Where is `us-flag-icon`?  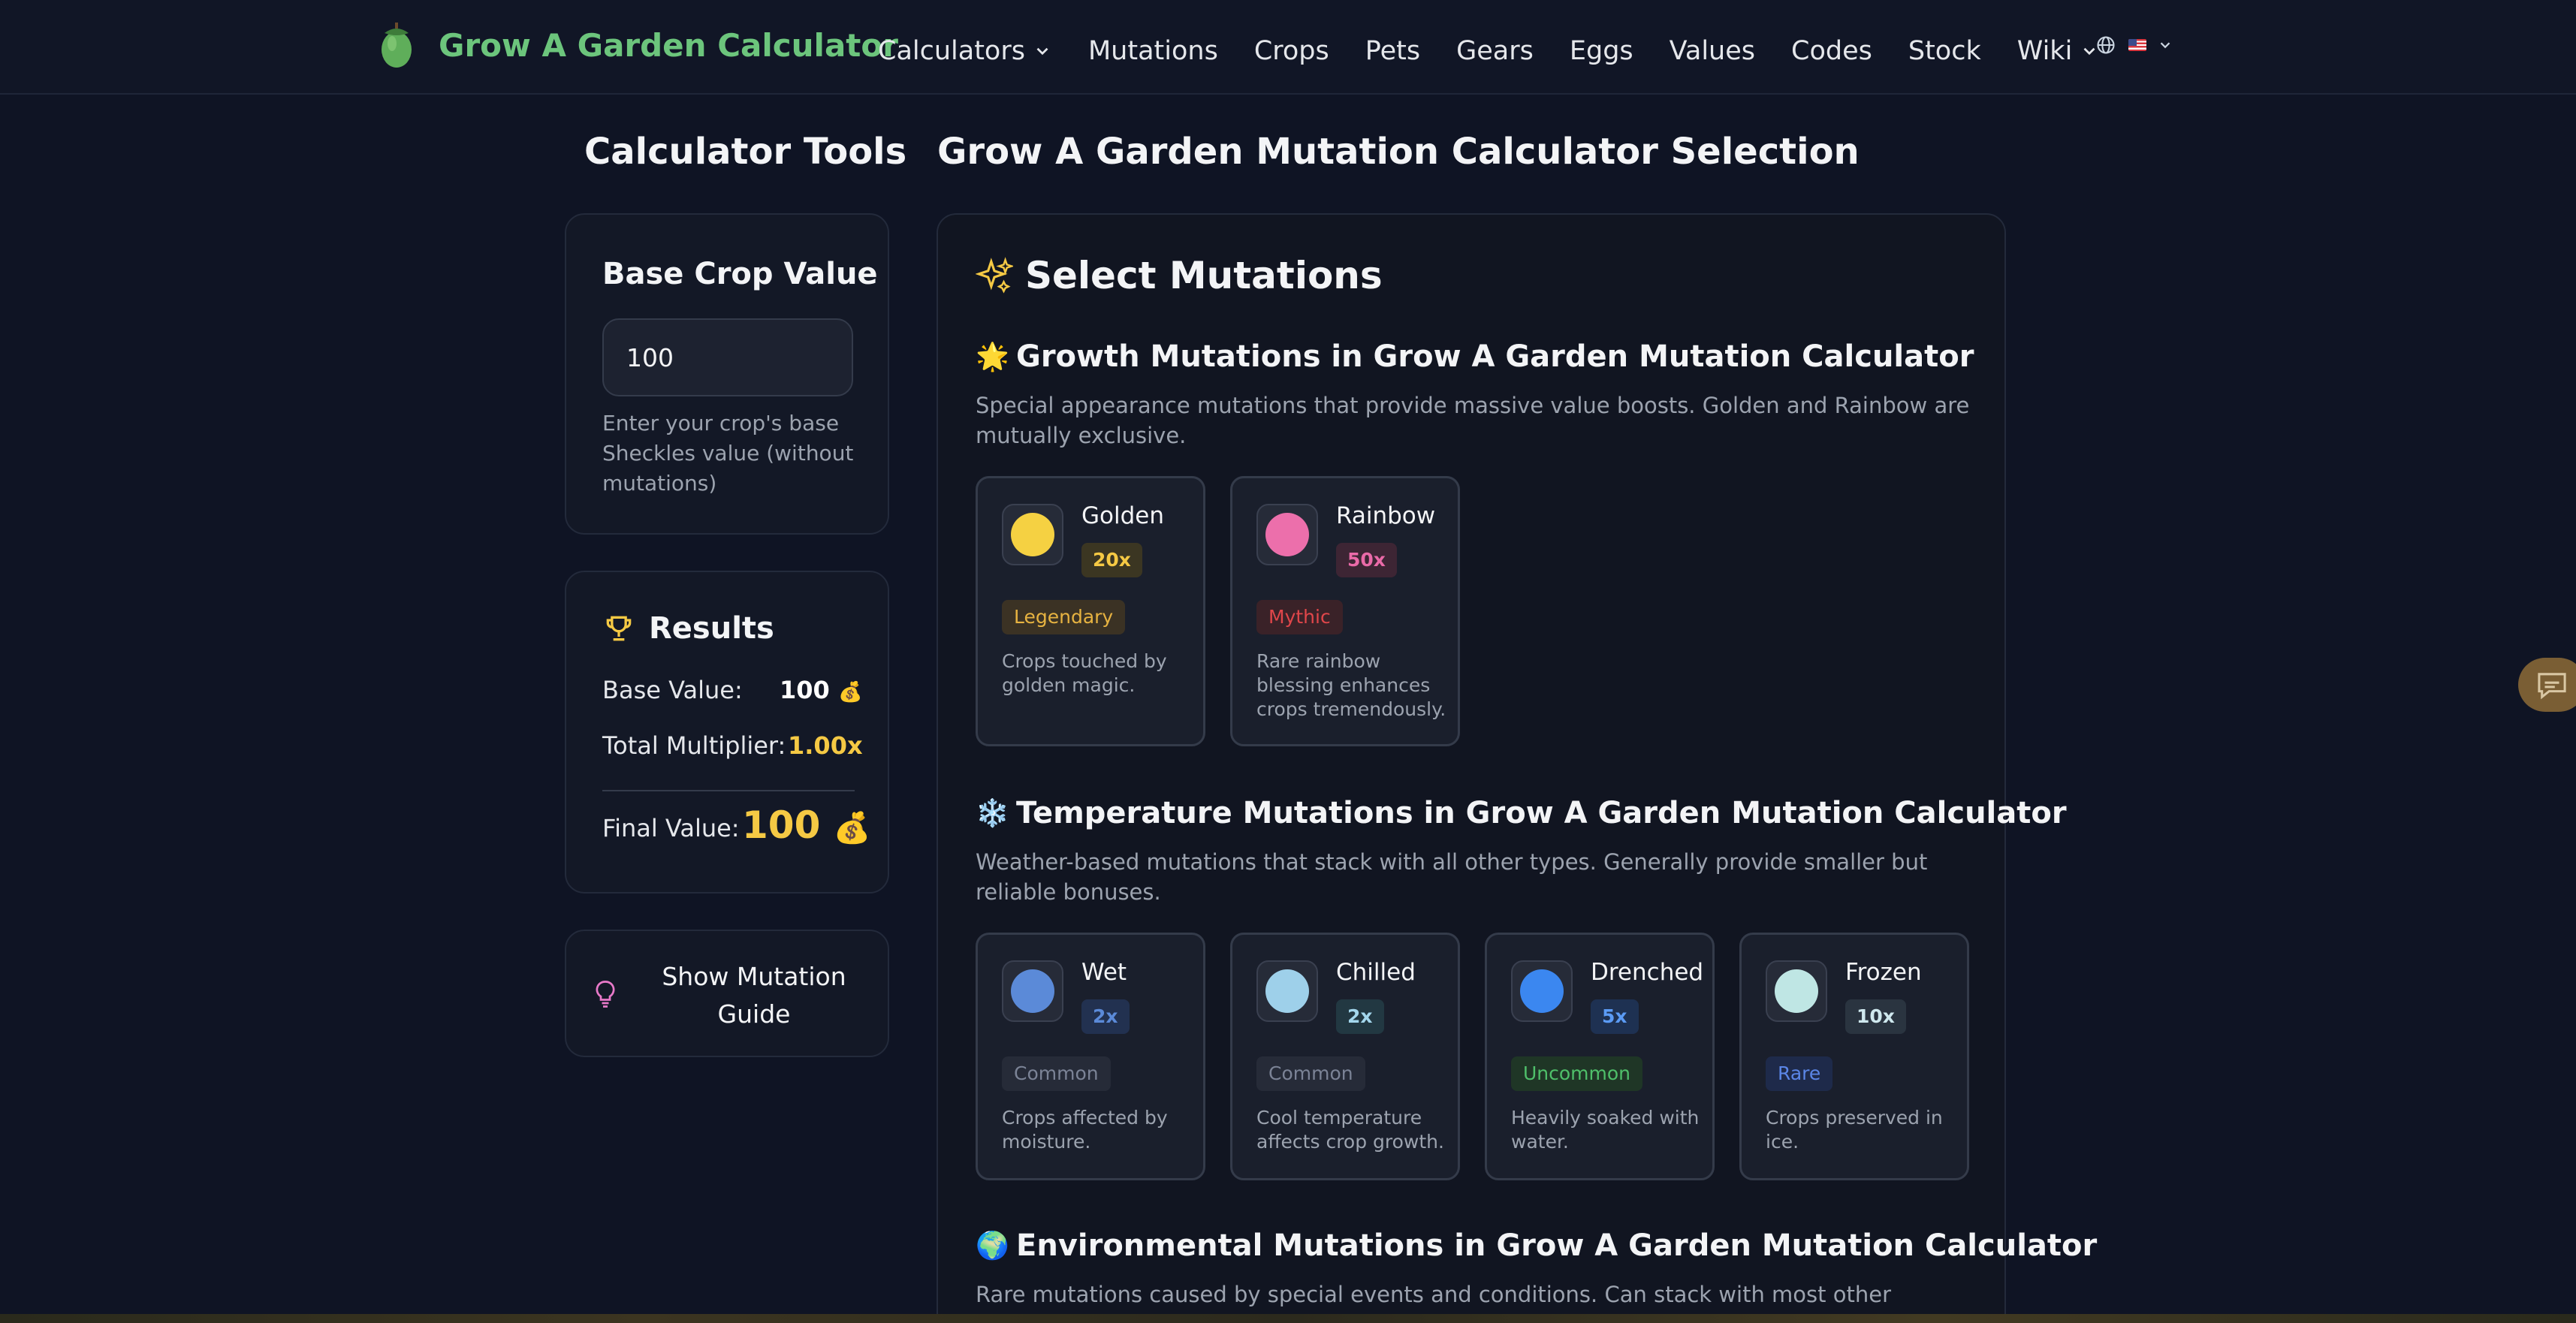
us-flag-icon is located at coordinates (2137, 45).